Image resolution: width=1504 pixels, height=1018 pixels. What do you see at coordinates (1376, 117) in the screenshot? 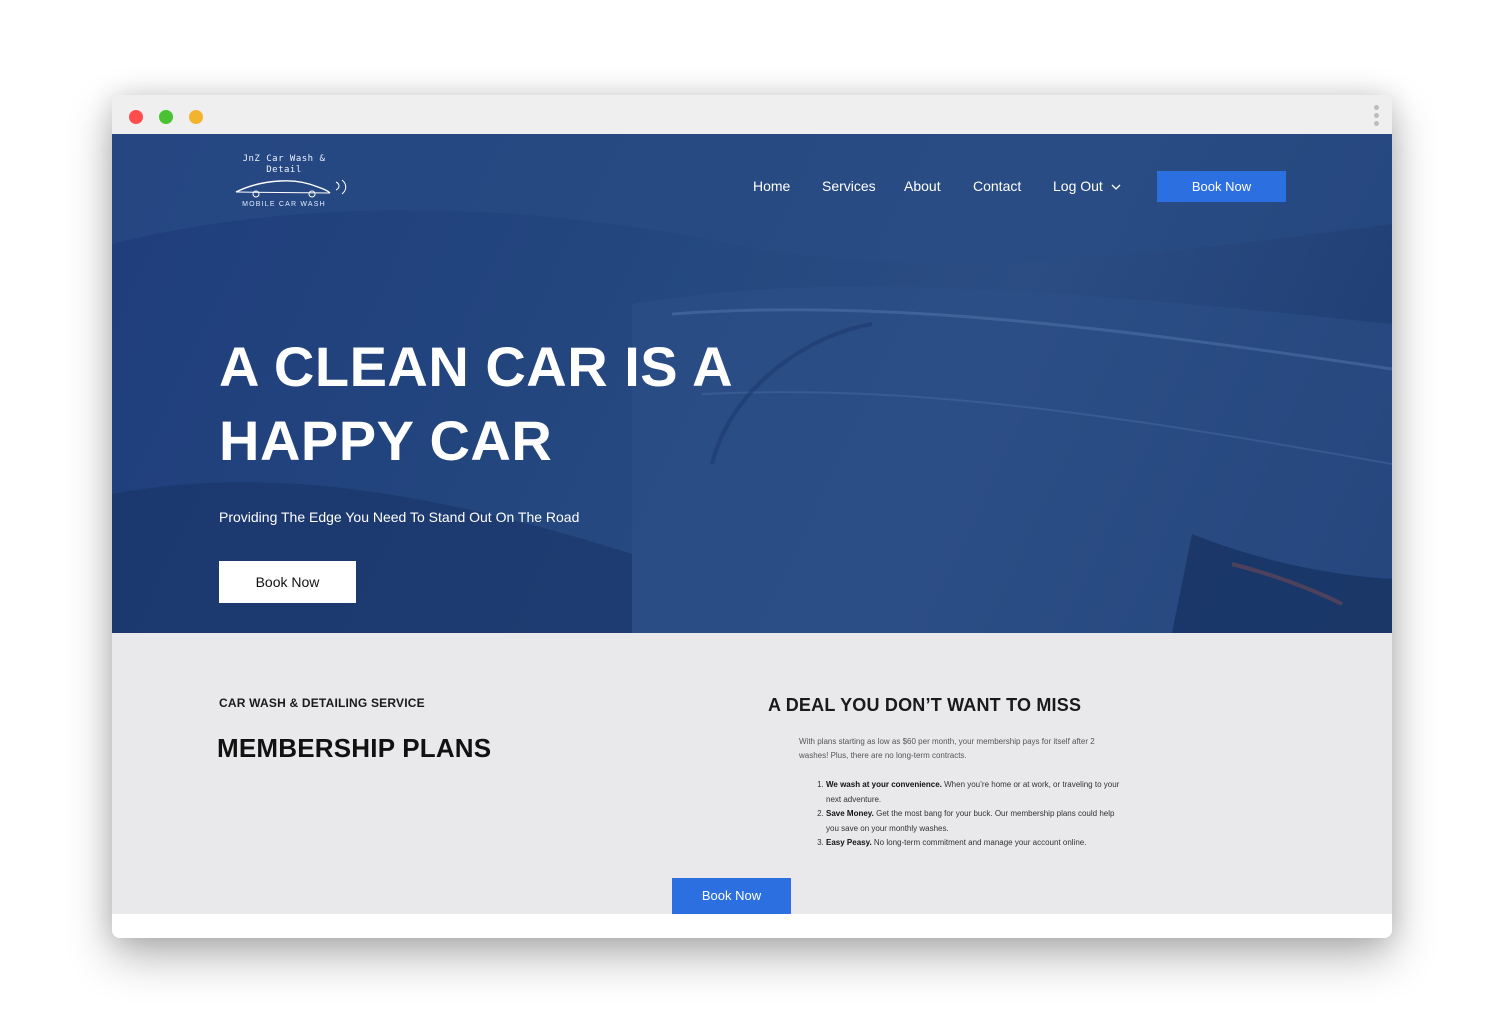
I see `more-options-icon` at bounding box center [1376, 117].